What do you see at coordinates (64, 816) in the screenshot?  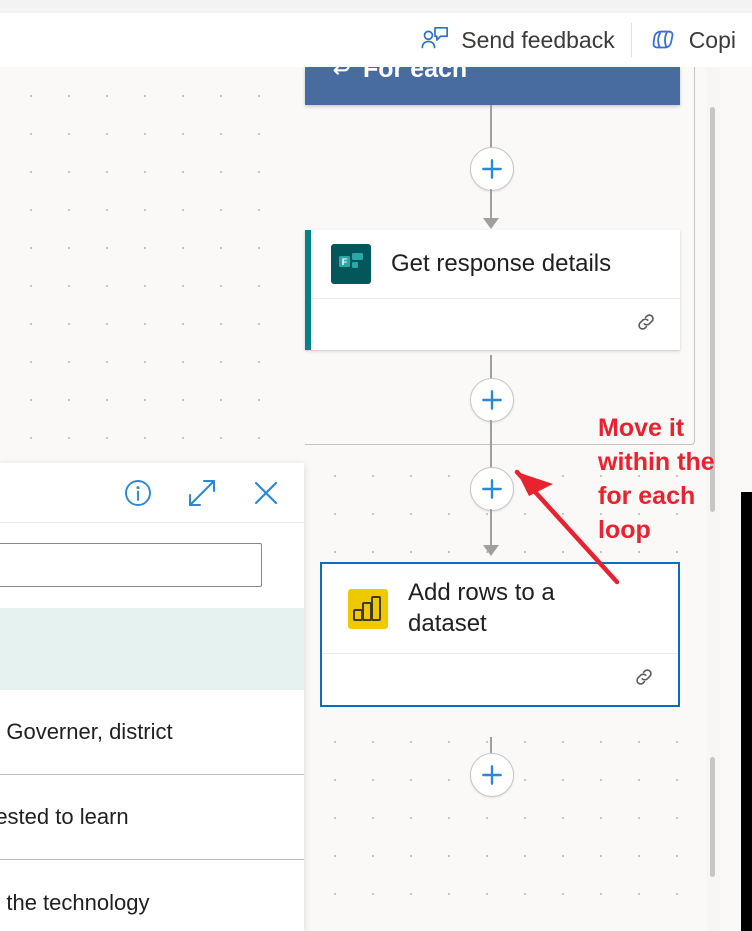 I see `list-item-label: rested to learn` at bounding box center [64, 816].